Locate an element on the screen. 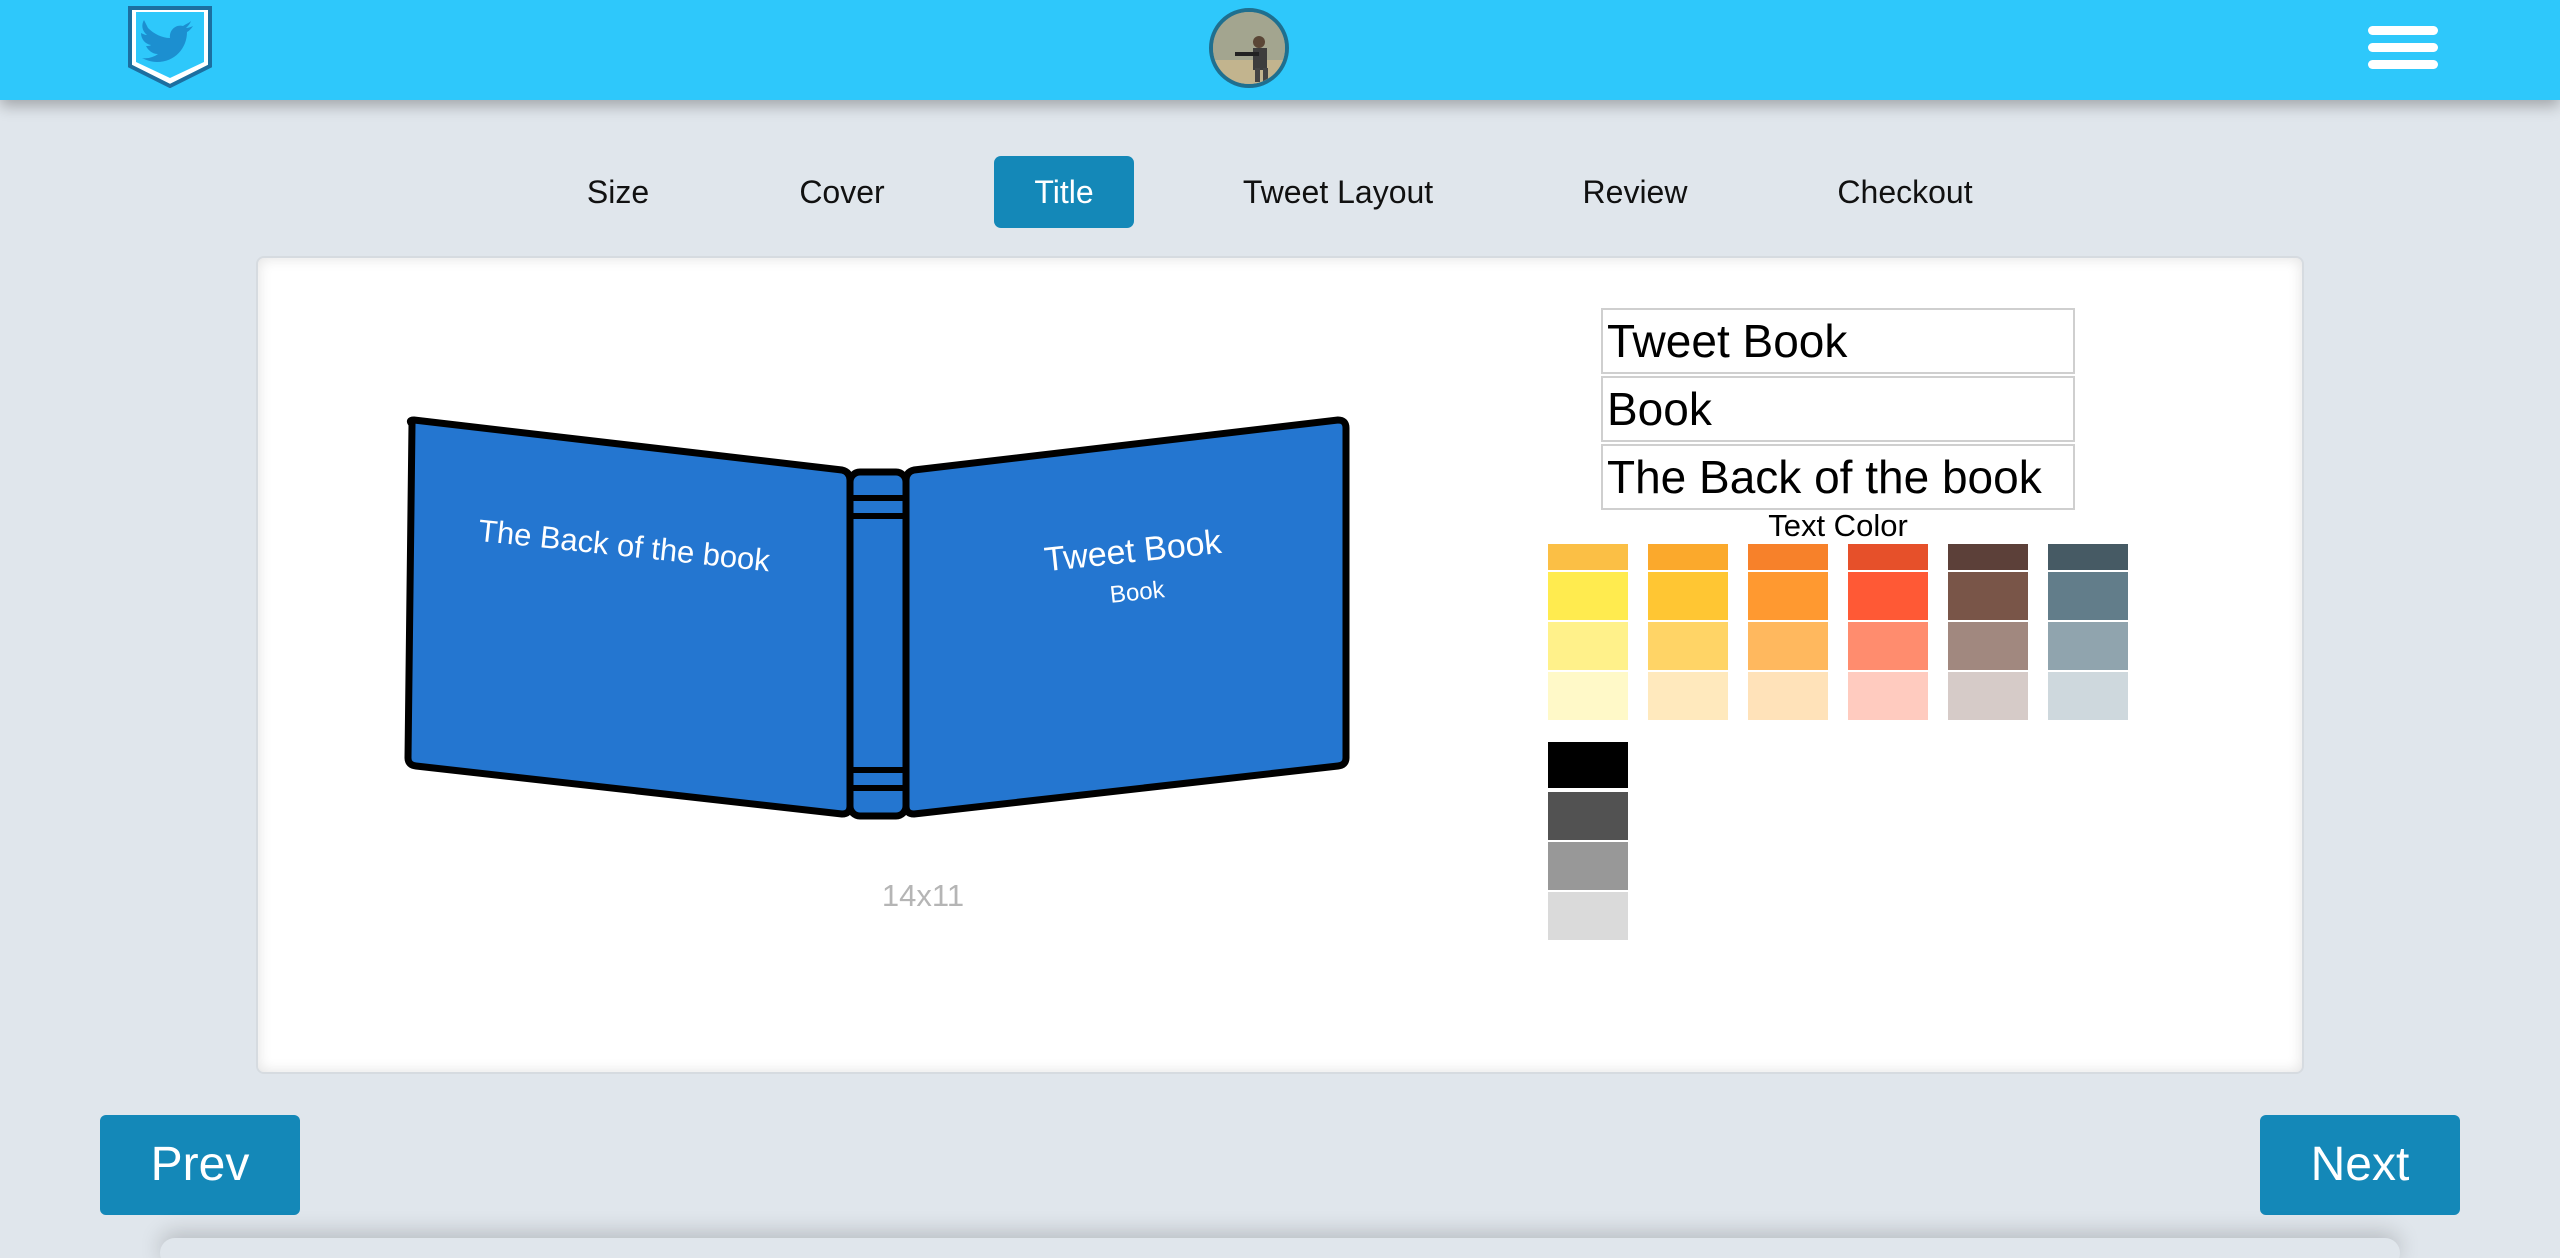  book-back-cover is located at coordinates (629, 617).